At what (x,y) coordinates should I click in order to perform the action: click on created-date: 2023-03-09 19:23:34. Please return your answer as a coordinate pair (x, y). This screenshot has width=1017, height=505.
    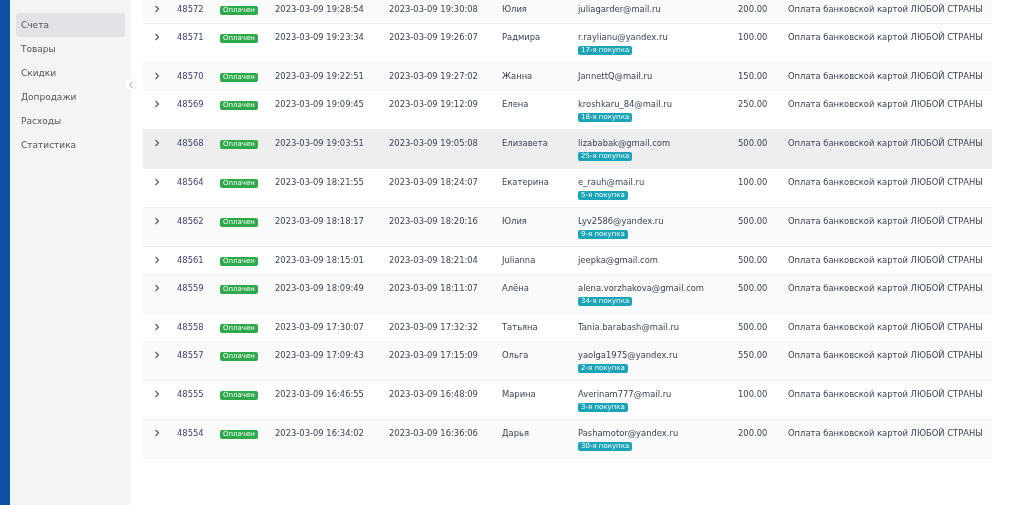
    Looking at the image, I should click on (319, 37).